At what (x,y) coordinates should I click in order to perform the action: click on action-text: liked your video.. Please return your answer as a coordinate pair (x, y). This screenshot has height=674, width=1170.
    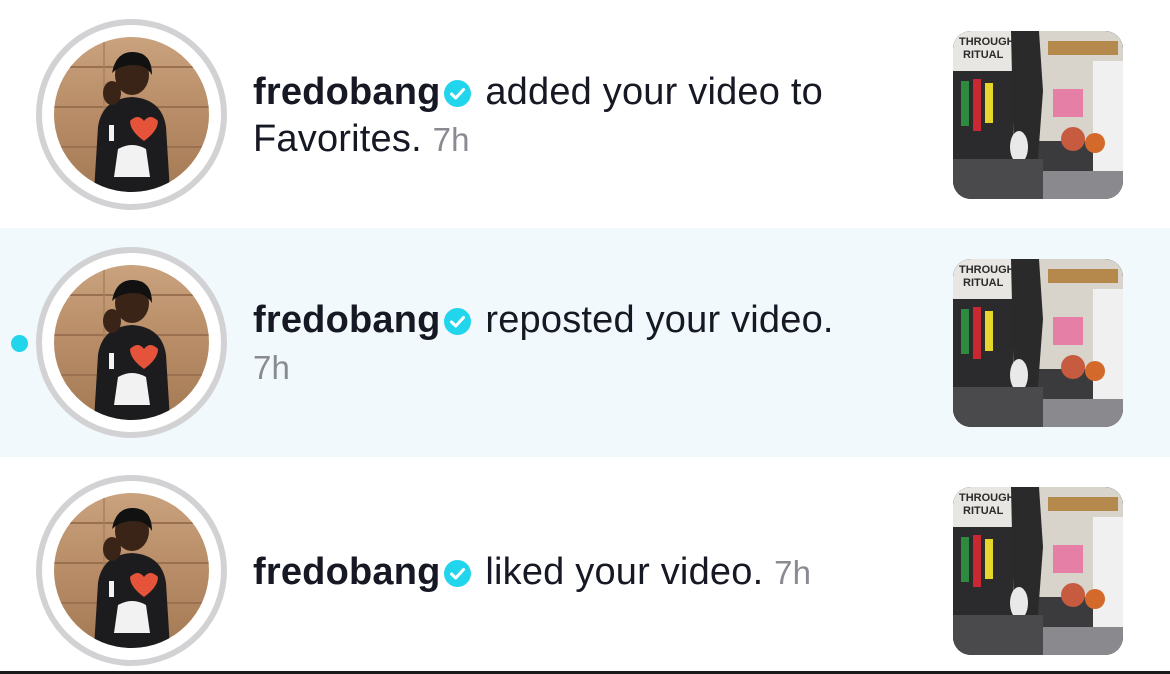
    Looking at the image, I should click on (624, 572).